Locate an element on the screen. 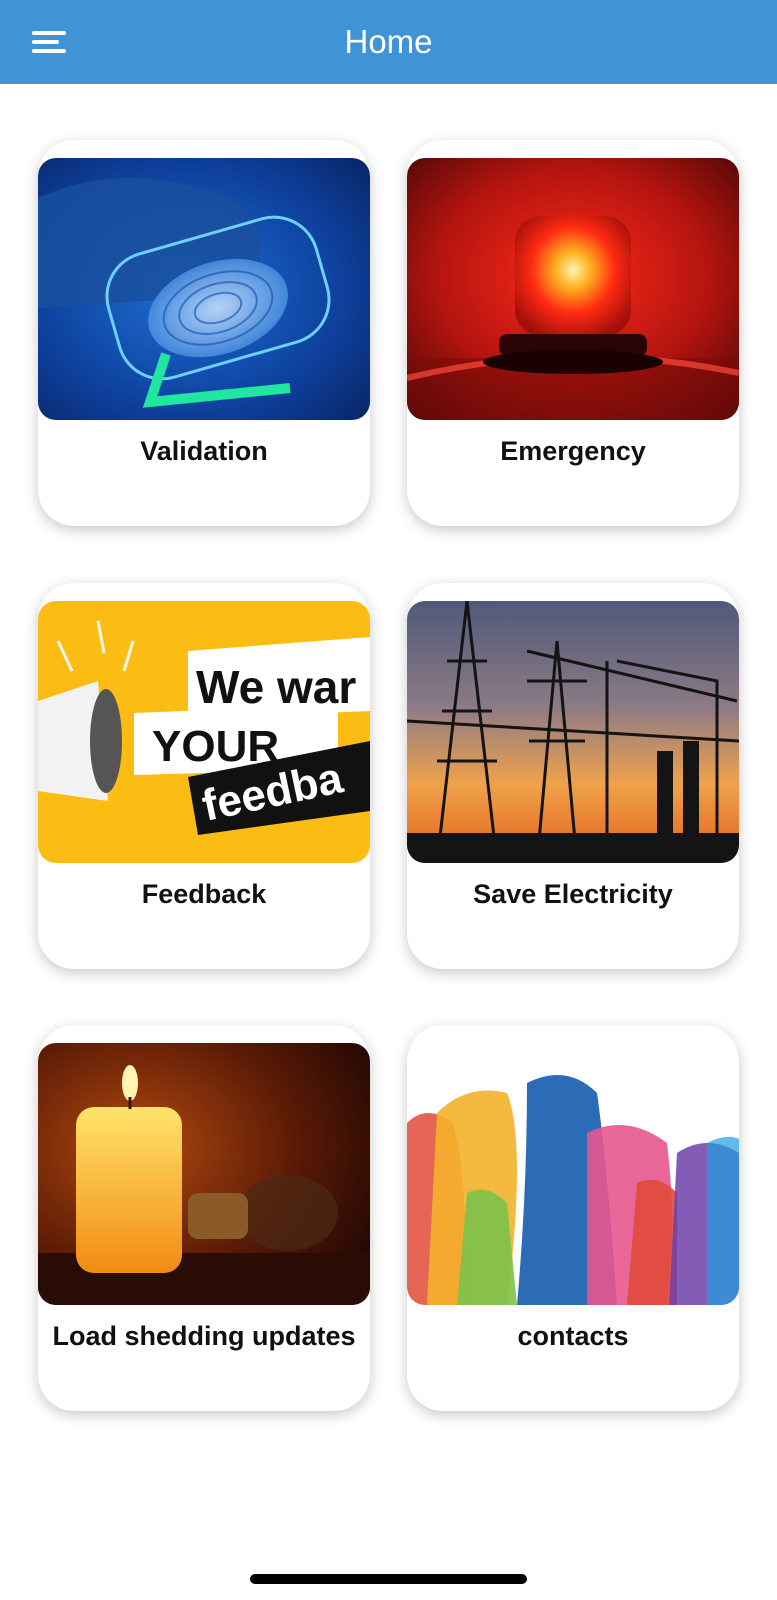 This screenshot has height=1600, width=777. tile-label: Load shedding updates is located at coordinates (204, 1336).